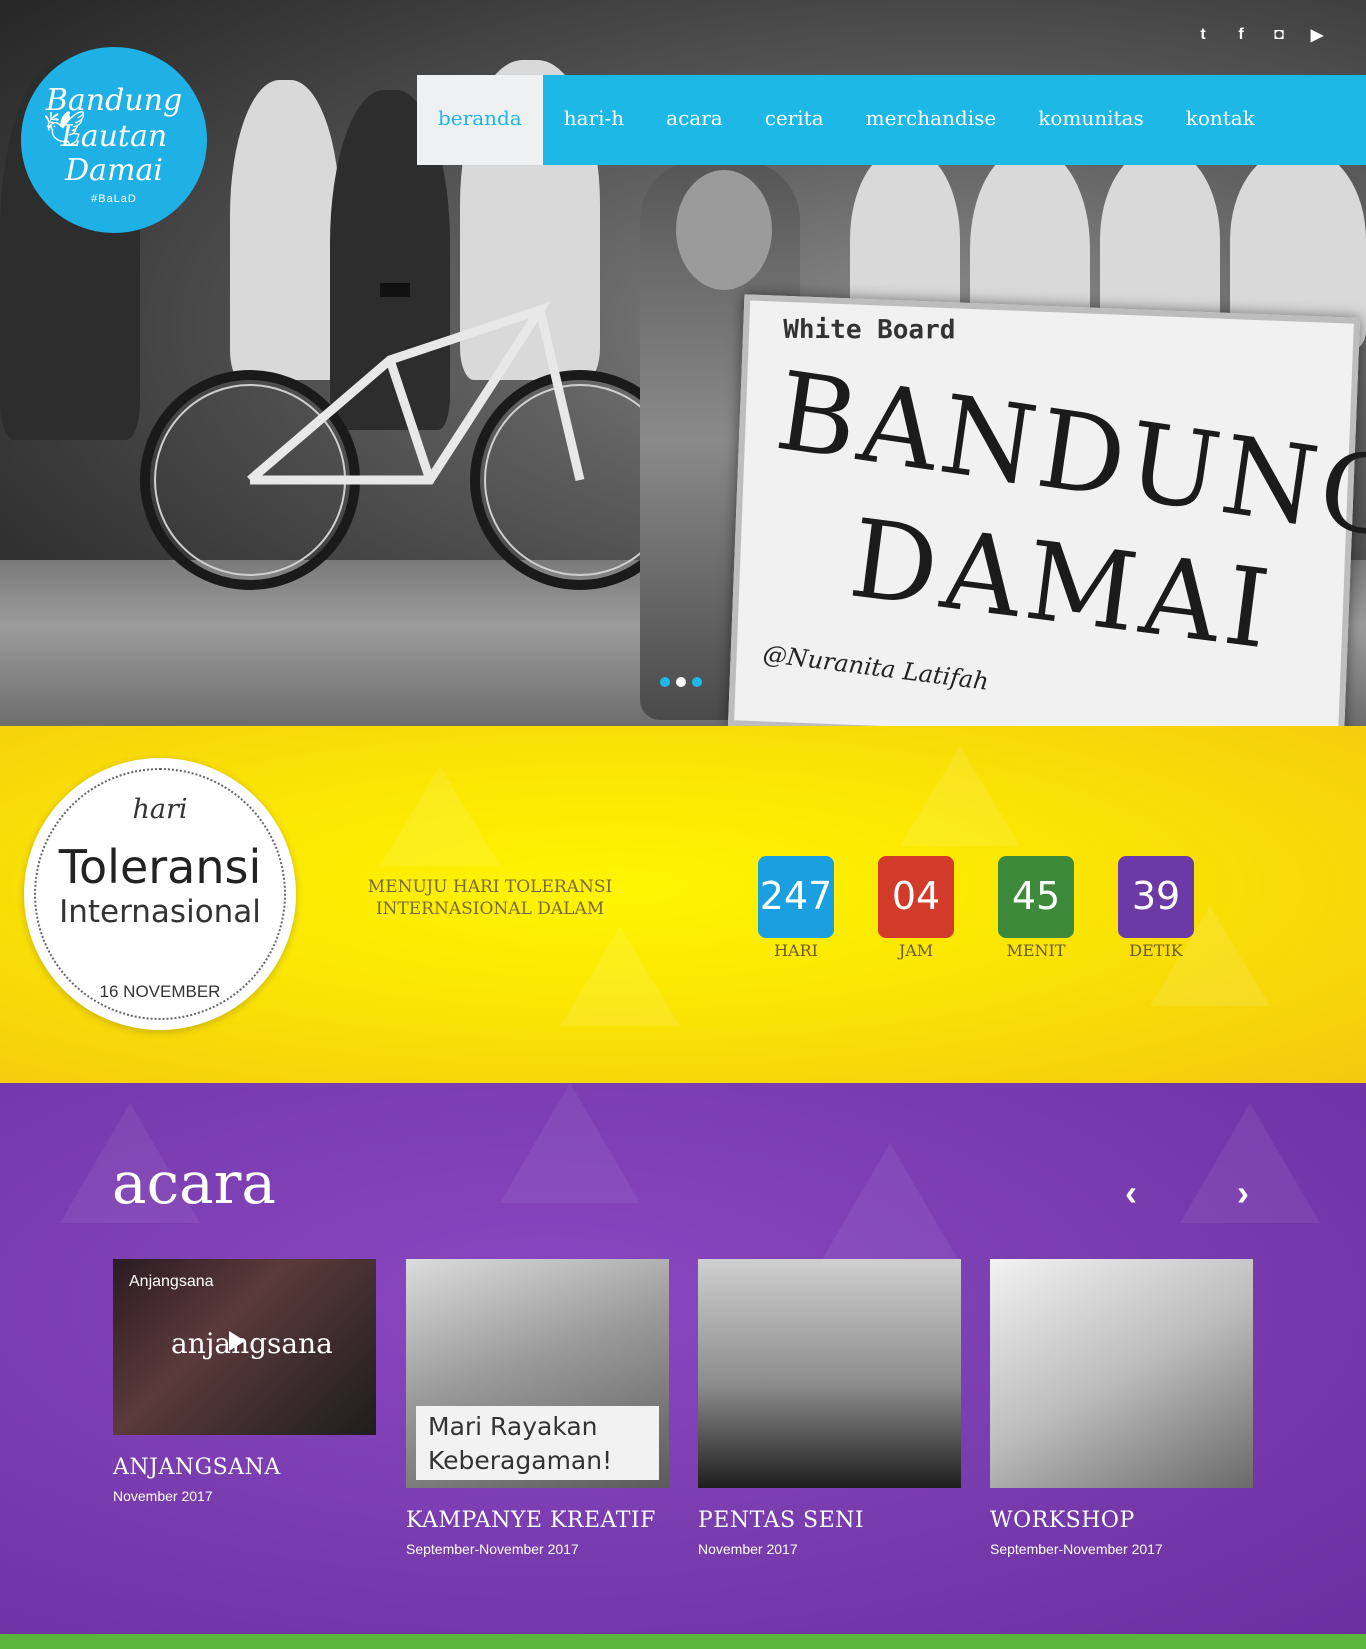 This screenshot has width=1366, height=1649. What do you see at coordinates (1036, 897) in the screenshot?
I see `countdown-minutes-value: 45` at bounding box center [1036, 897].